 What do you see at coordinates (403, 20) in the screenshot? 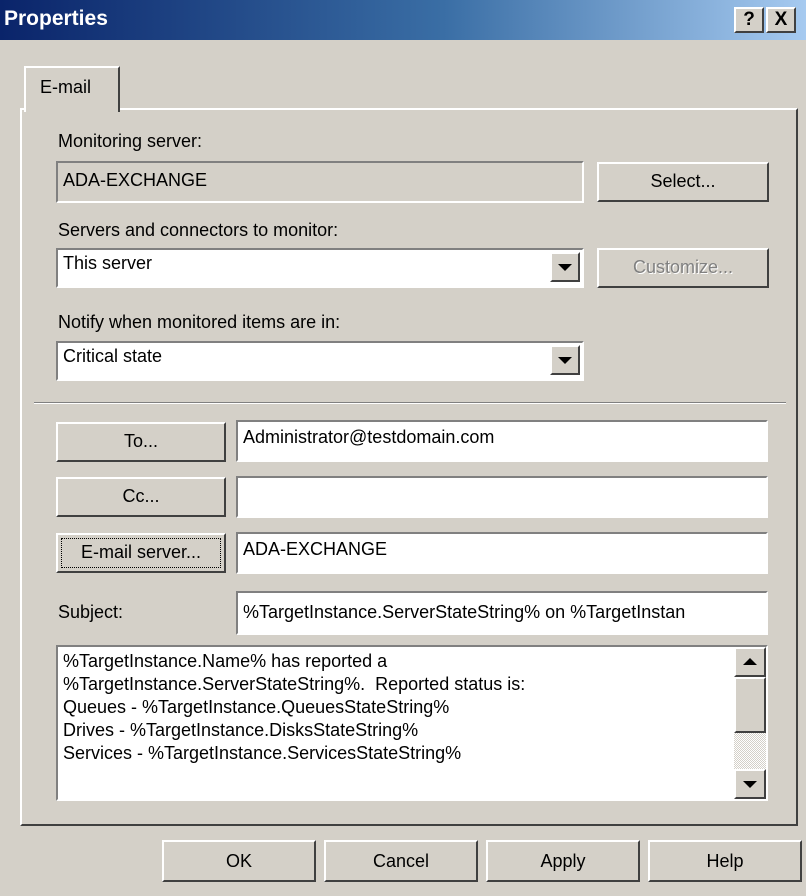
I see `title-bar: Properties ? X` at bounding box center [403, 20].